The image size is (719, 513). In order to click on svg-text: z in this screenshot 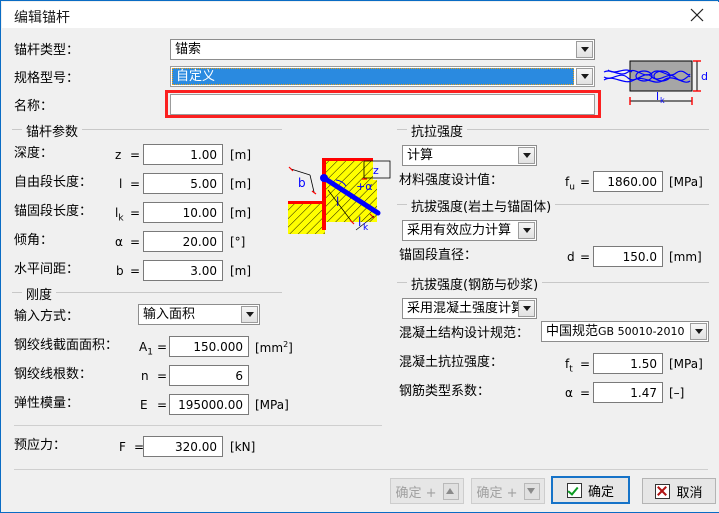, I will do `click(376, 170)`.